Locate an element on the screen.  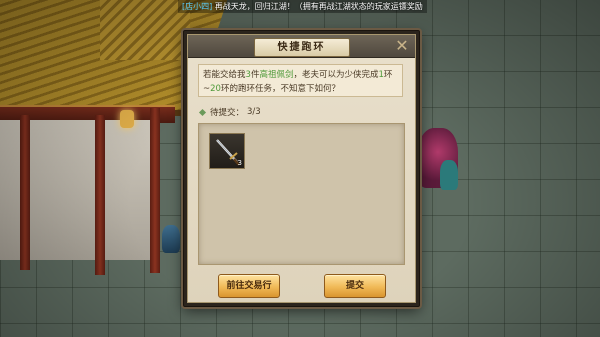
dialog-title: 快捷跑环 is located at coordinates (301, 47).